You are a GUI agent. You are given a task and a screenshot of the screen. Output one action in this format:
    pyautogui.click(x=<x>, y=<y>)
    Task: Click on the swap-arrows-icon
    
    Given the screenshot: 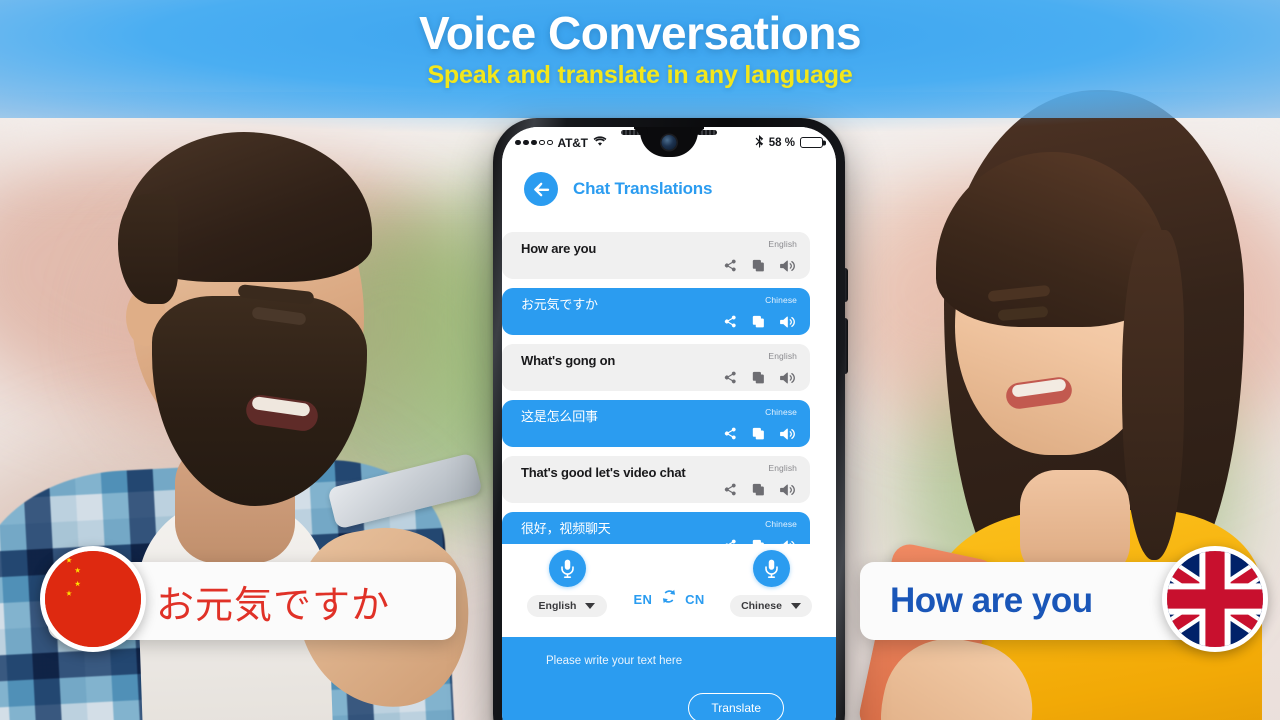 What is the action you would take?
    pyautogui.click(x=668, y=599)
    